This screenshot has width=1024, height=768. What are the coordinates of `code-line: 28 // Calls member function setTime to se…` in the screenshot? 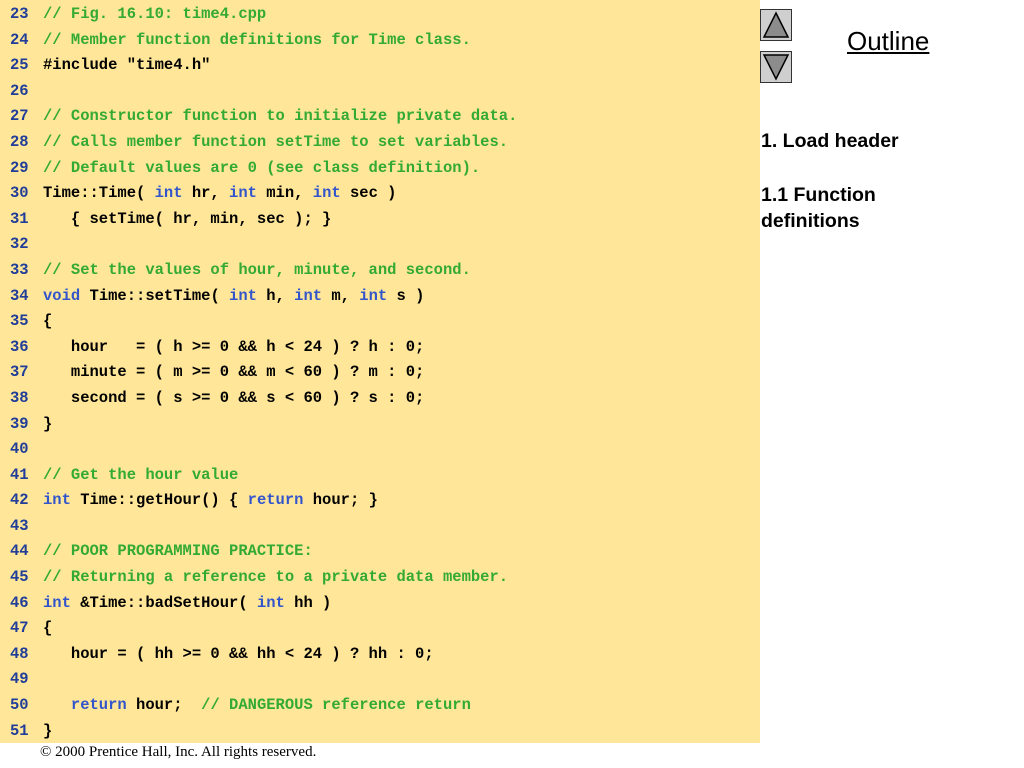 It's located at (263, 143).